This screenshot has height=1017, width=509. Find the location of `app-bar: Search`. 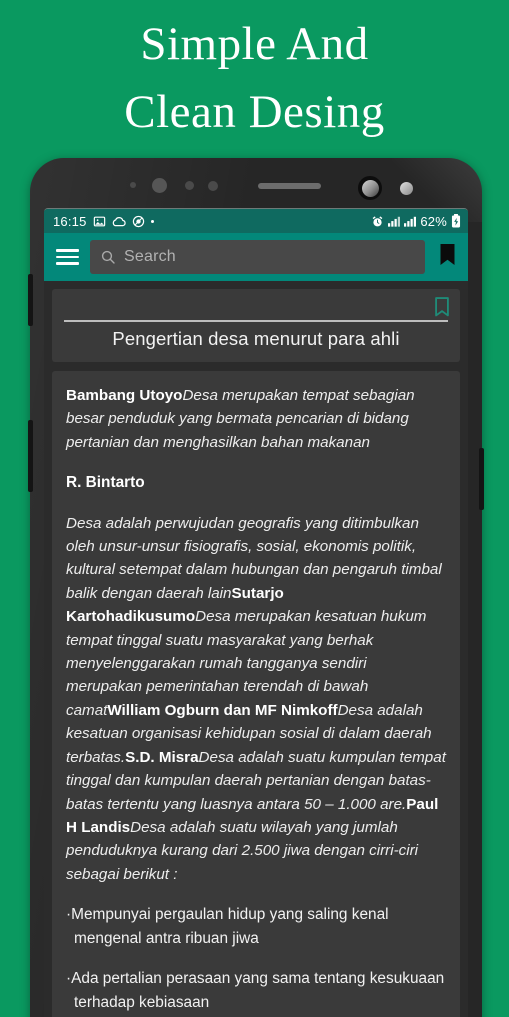

app-bar: Search is located at coordinates (256, 257).